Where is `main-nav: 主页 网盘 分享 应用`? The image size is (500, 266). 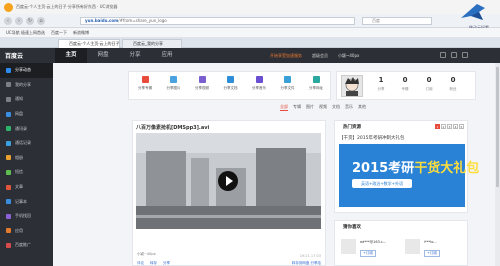 main-nav: 主页 网盘 分享 应用 is located at coordinates (119, 55).